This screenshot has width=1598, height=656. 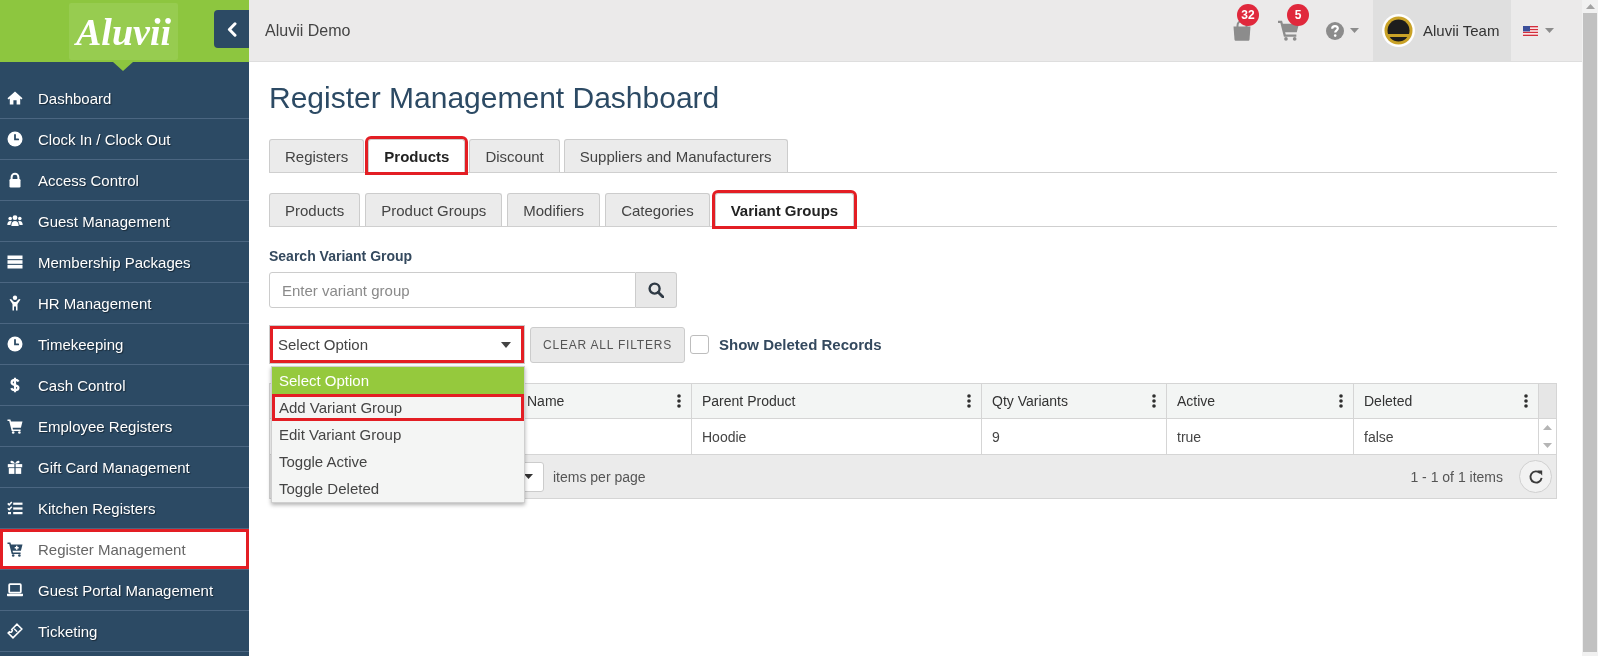 I want to click on sidebar-item: Employee Registers, so click(x=124, y=426).